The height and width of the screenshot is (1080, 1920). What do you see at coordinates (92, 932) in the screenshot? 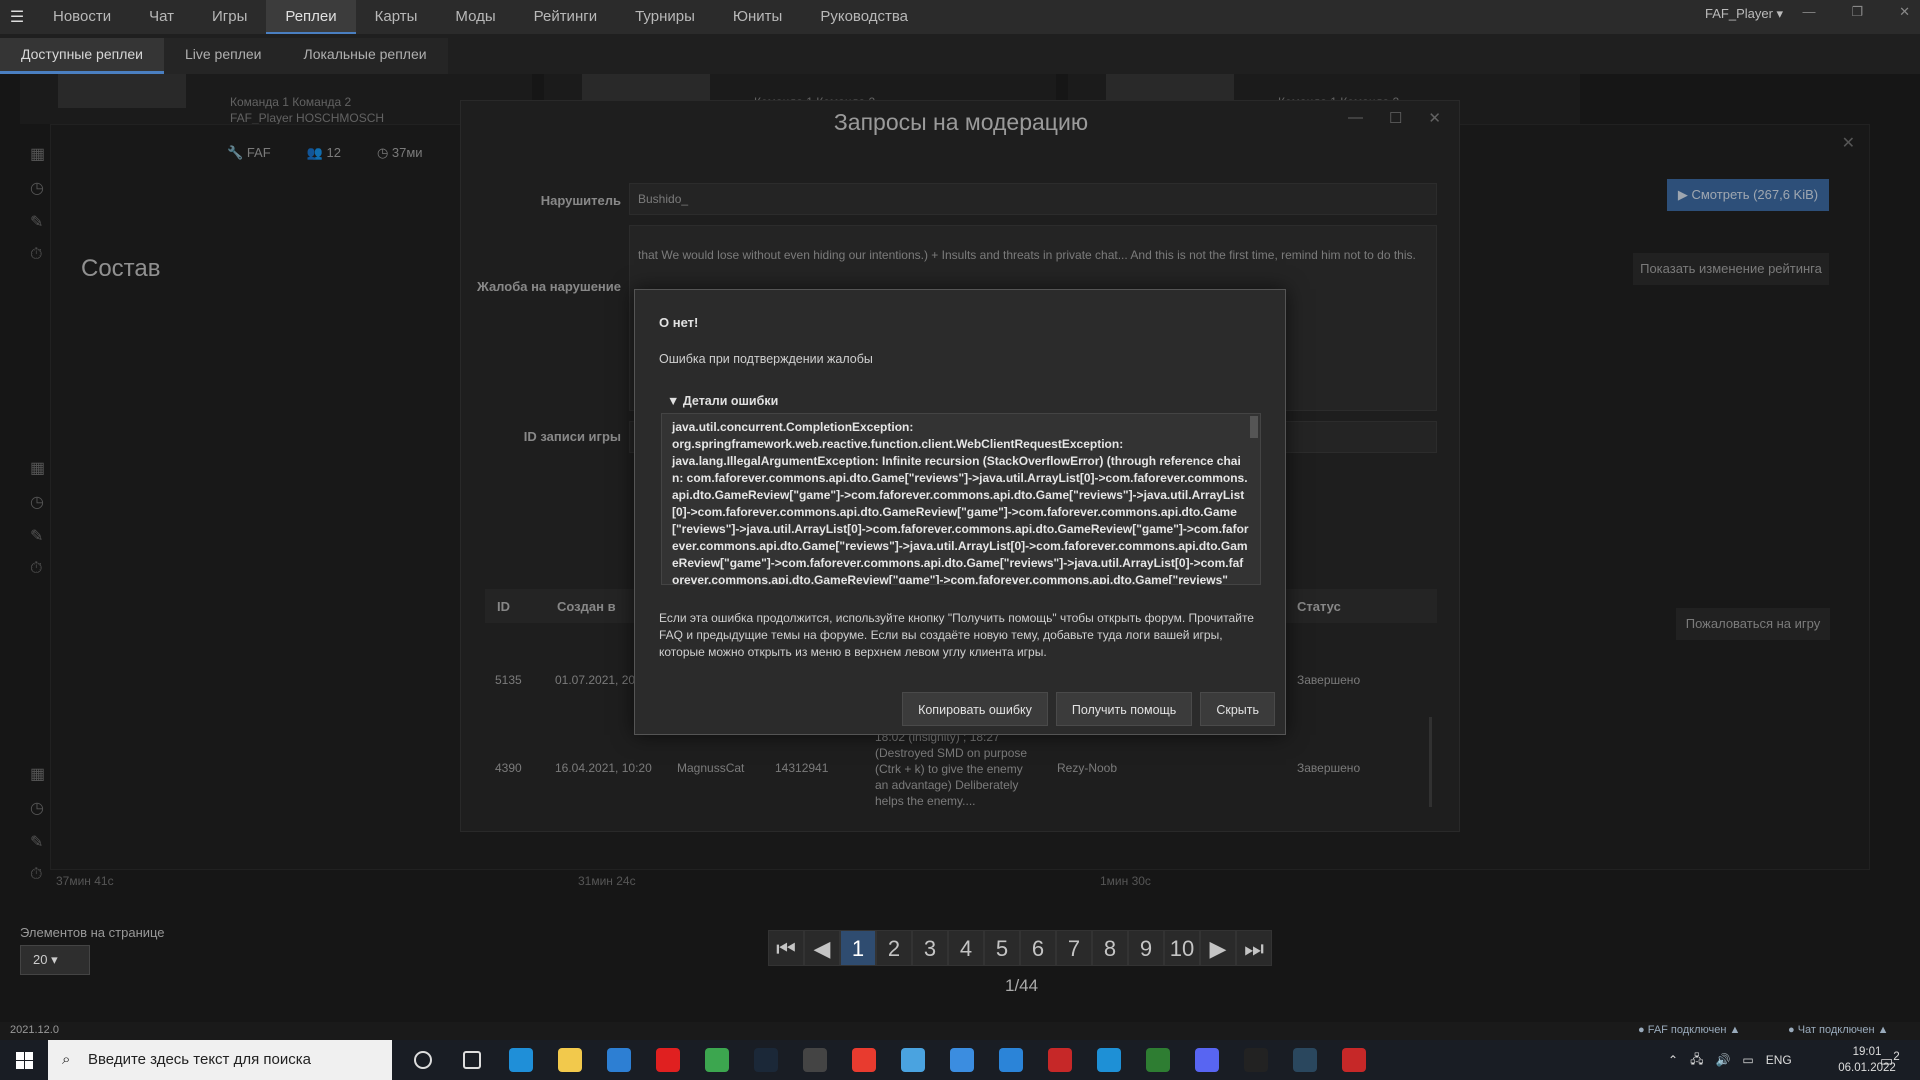
I see `per-page-label: Элементов на странице` at bounding box center [92, 932].